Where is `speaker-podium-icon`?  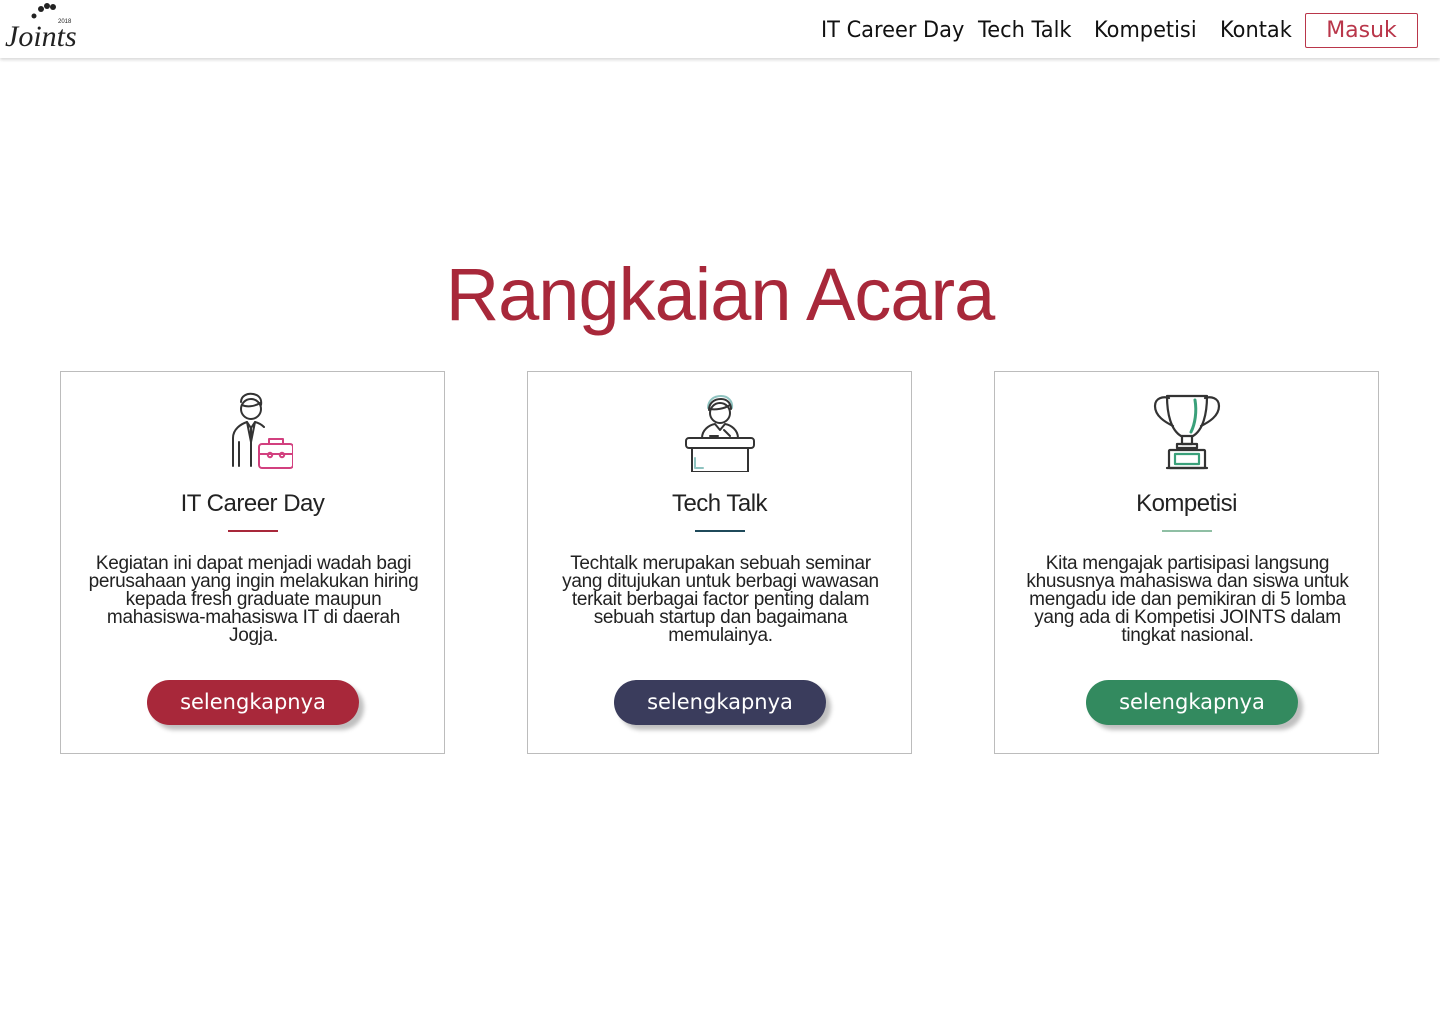 speaker-podium-icon is located at coordinates (719, 432).